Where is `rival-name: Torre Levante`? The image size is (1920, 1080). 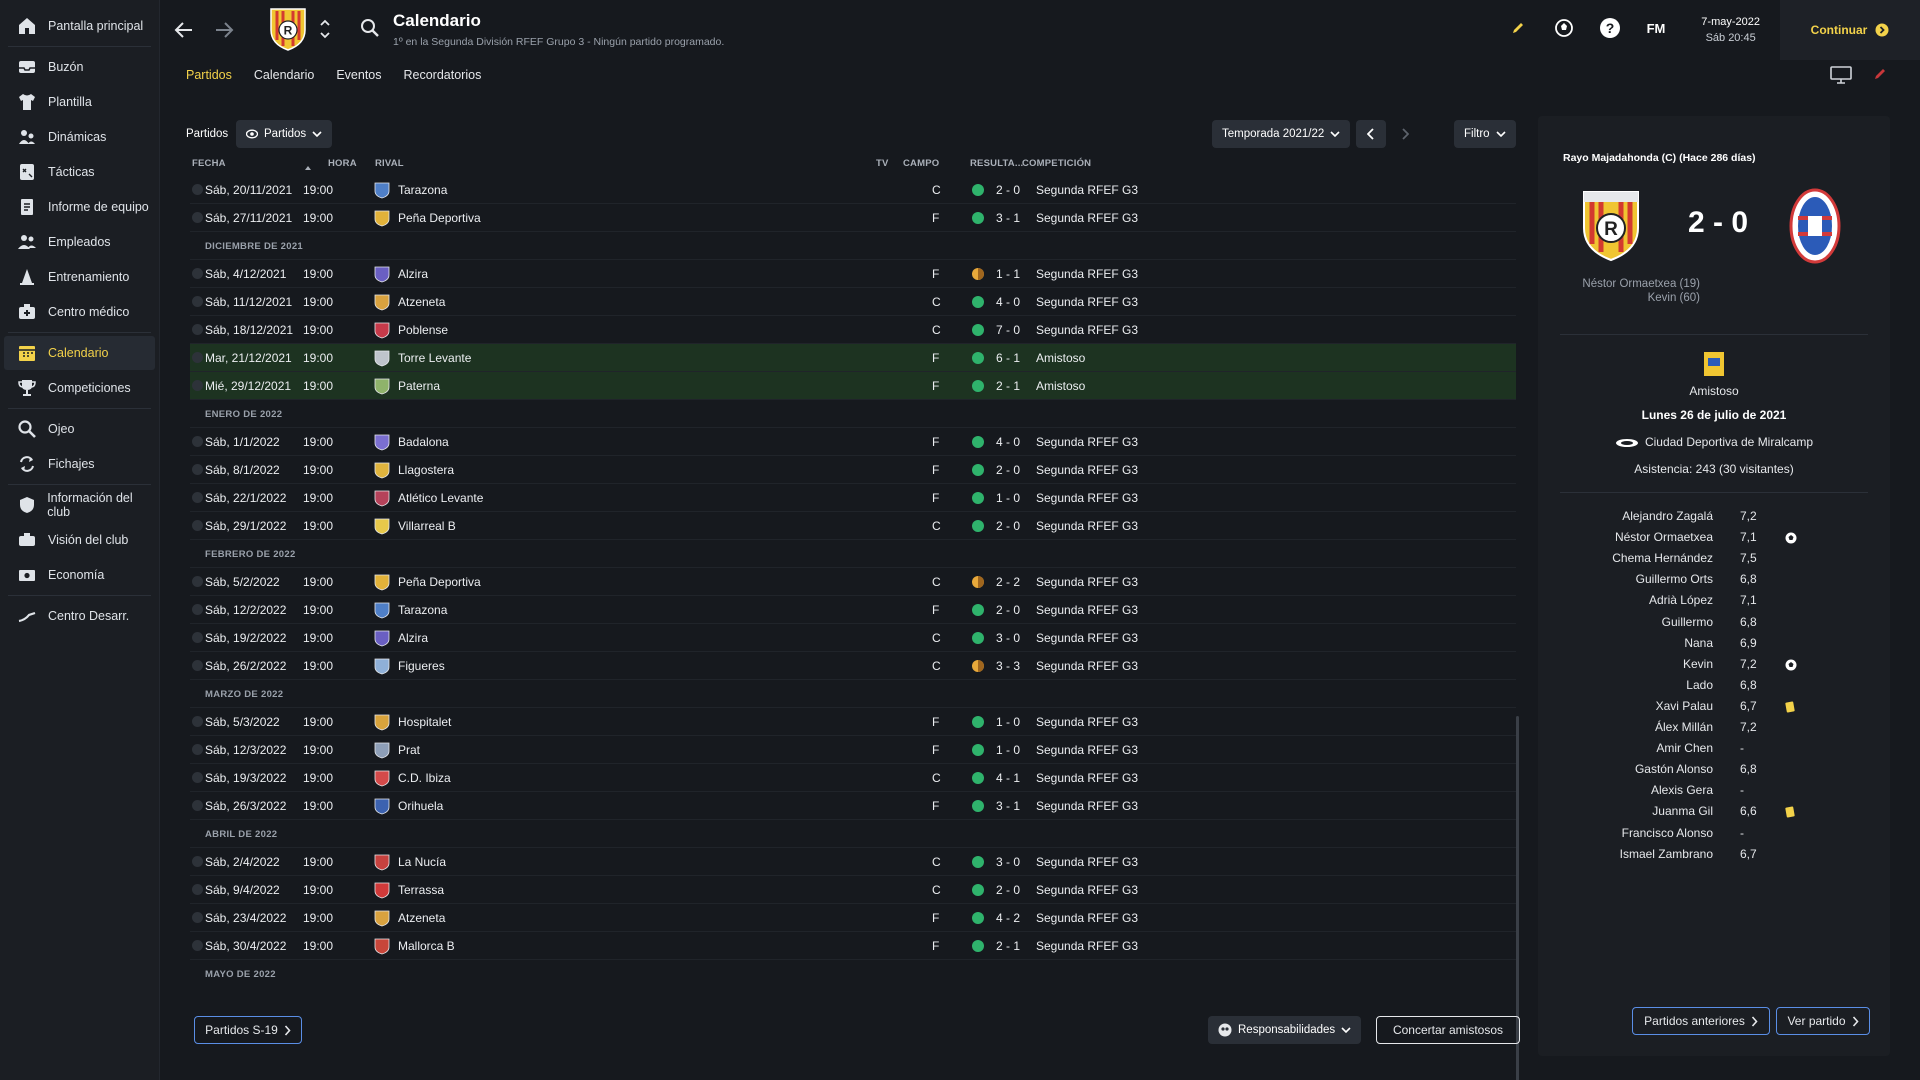 rival-name: Torre Levante is located at coordinates (434, 358).